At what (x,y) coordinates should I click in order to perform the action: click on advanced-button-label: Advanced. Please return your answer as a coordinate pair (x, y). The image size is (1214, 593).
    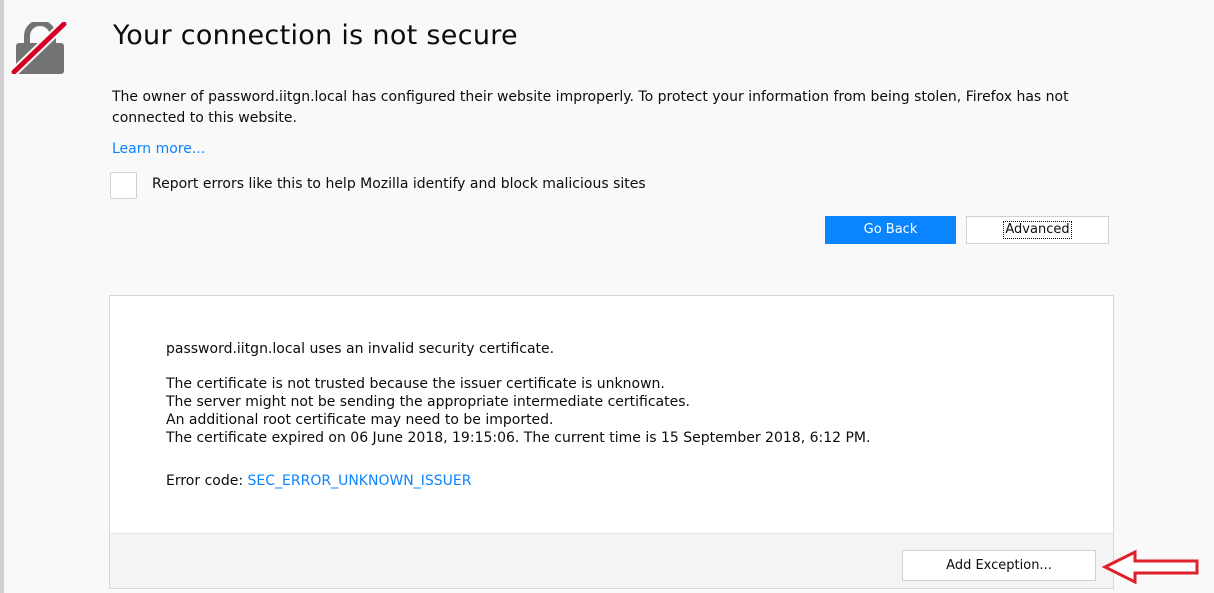
    Looking at the image, I should click on (1037, 230).